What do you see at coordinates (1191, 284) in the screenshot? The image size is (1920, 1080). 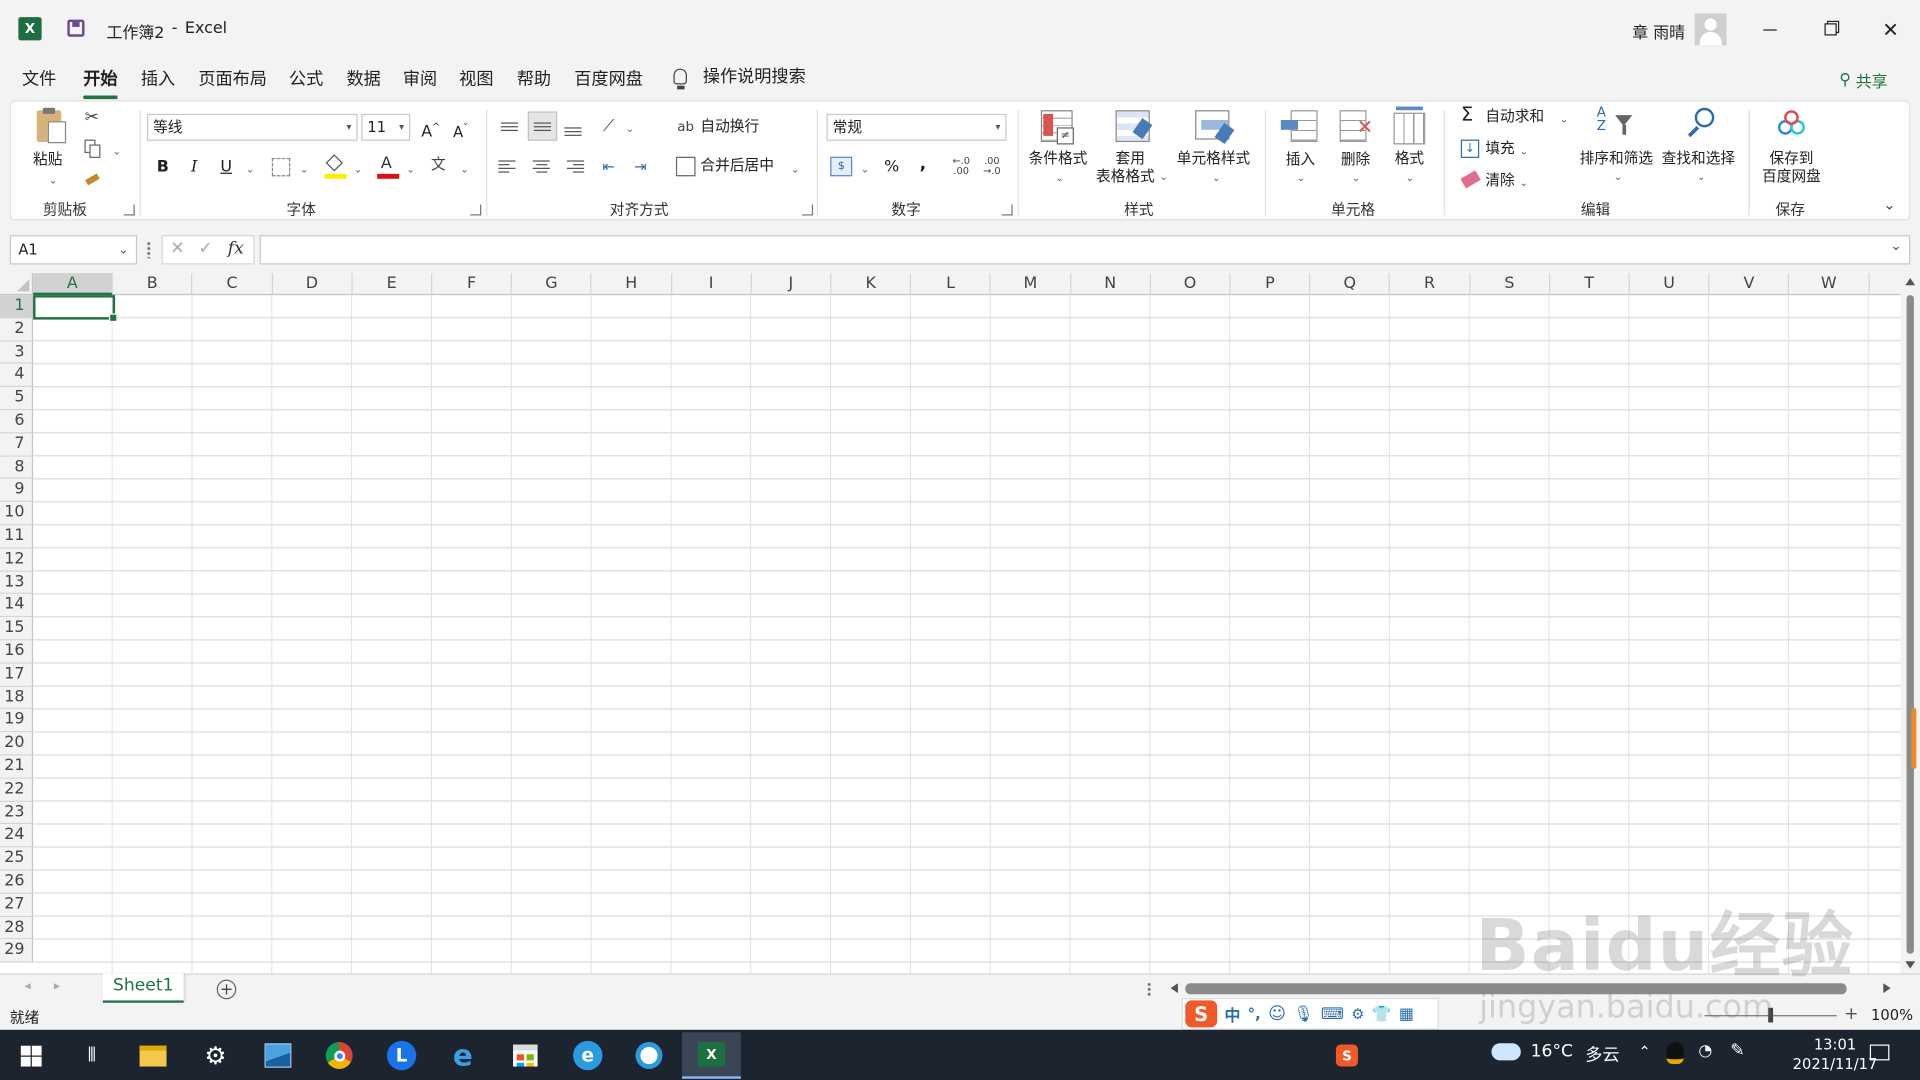 I see `column-header-o: O` at bounding box center [1191, 284].